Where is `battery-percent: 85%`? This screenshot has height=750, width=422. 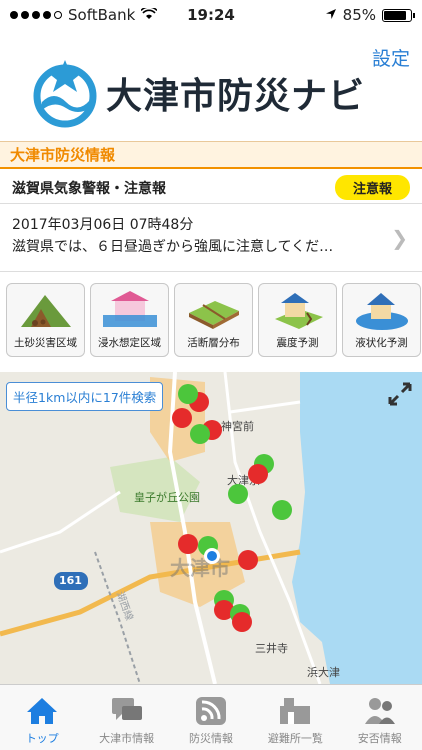 battery-percent: 85% is located at coordinates (359, 15).